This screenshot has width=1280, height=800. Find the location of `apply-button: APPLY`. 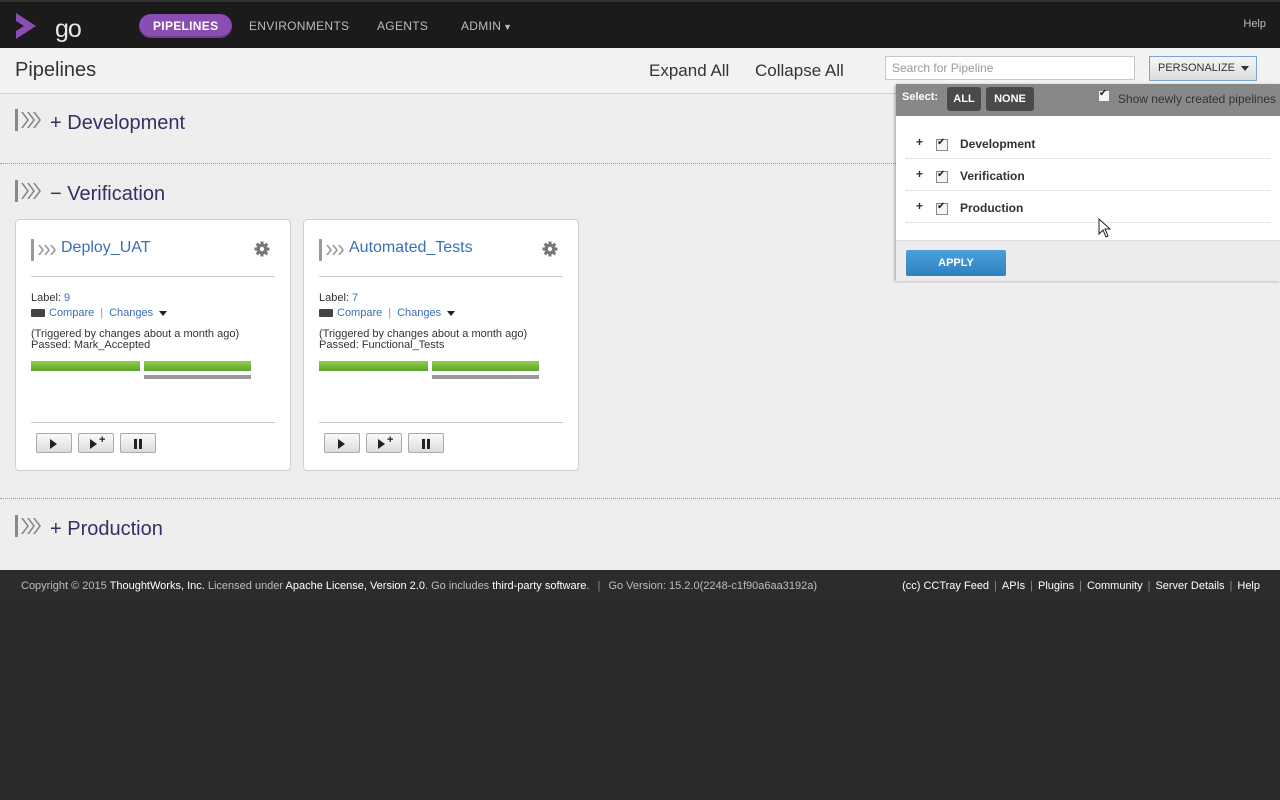

apply-button: APPLY is located at coordinates (956, 263).